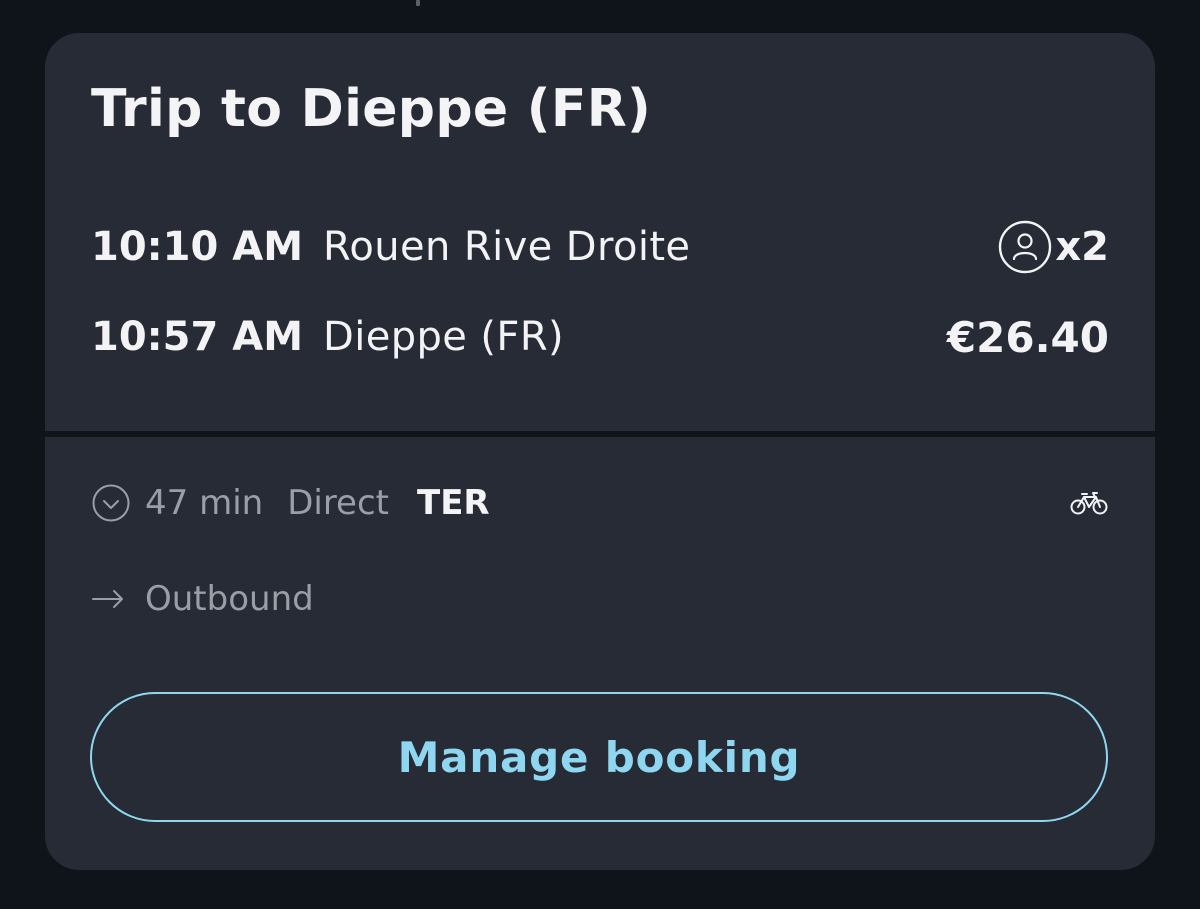  I want to click on departure-time: 10:10 AM, so click(197, 247).